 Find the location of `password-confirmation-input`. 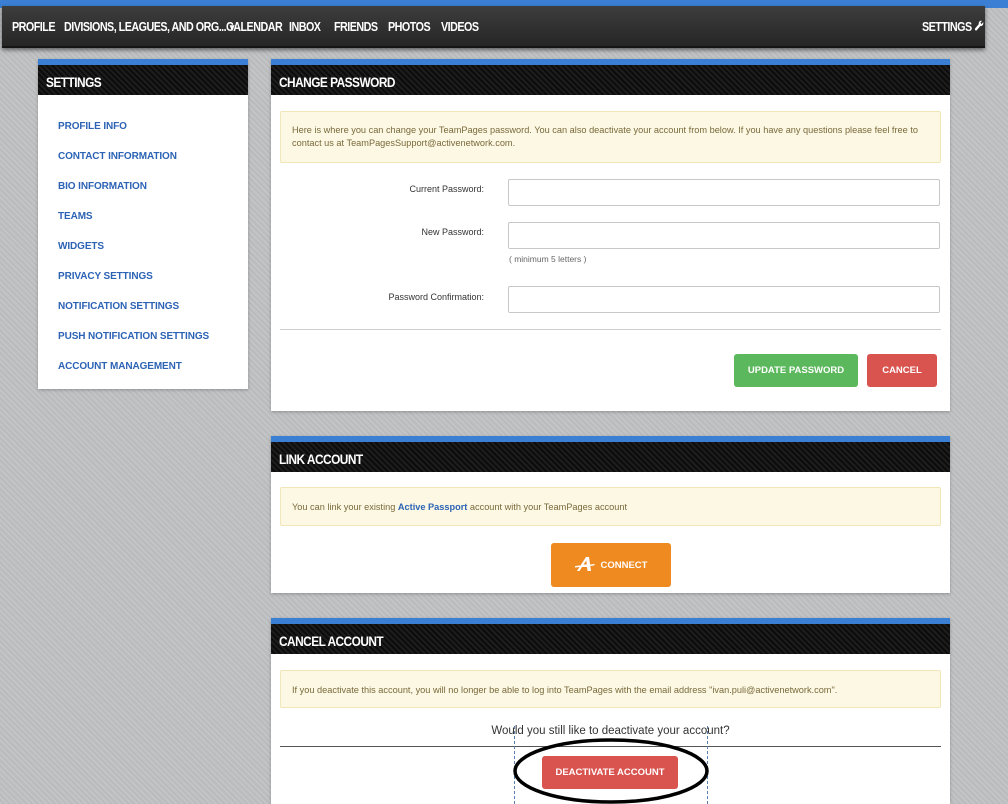

password-confirmation-input is located at coordinates (724, 299).